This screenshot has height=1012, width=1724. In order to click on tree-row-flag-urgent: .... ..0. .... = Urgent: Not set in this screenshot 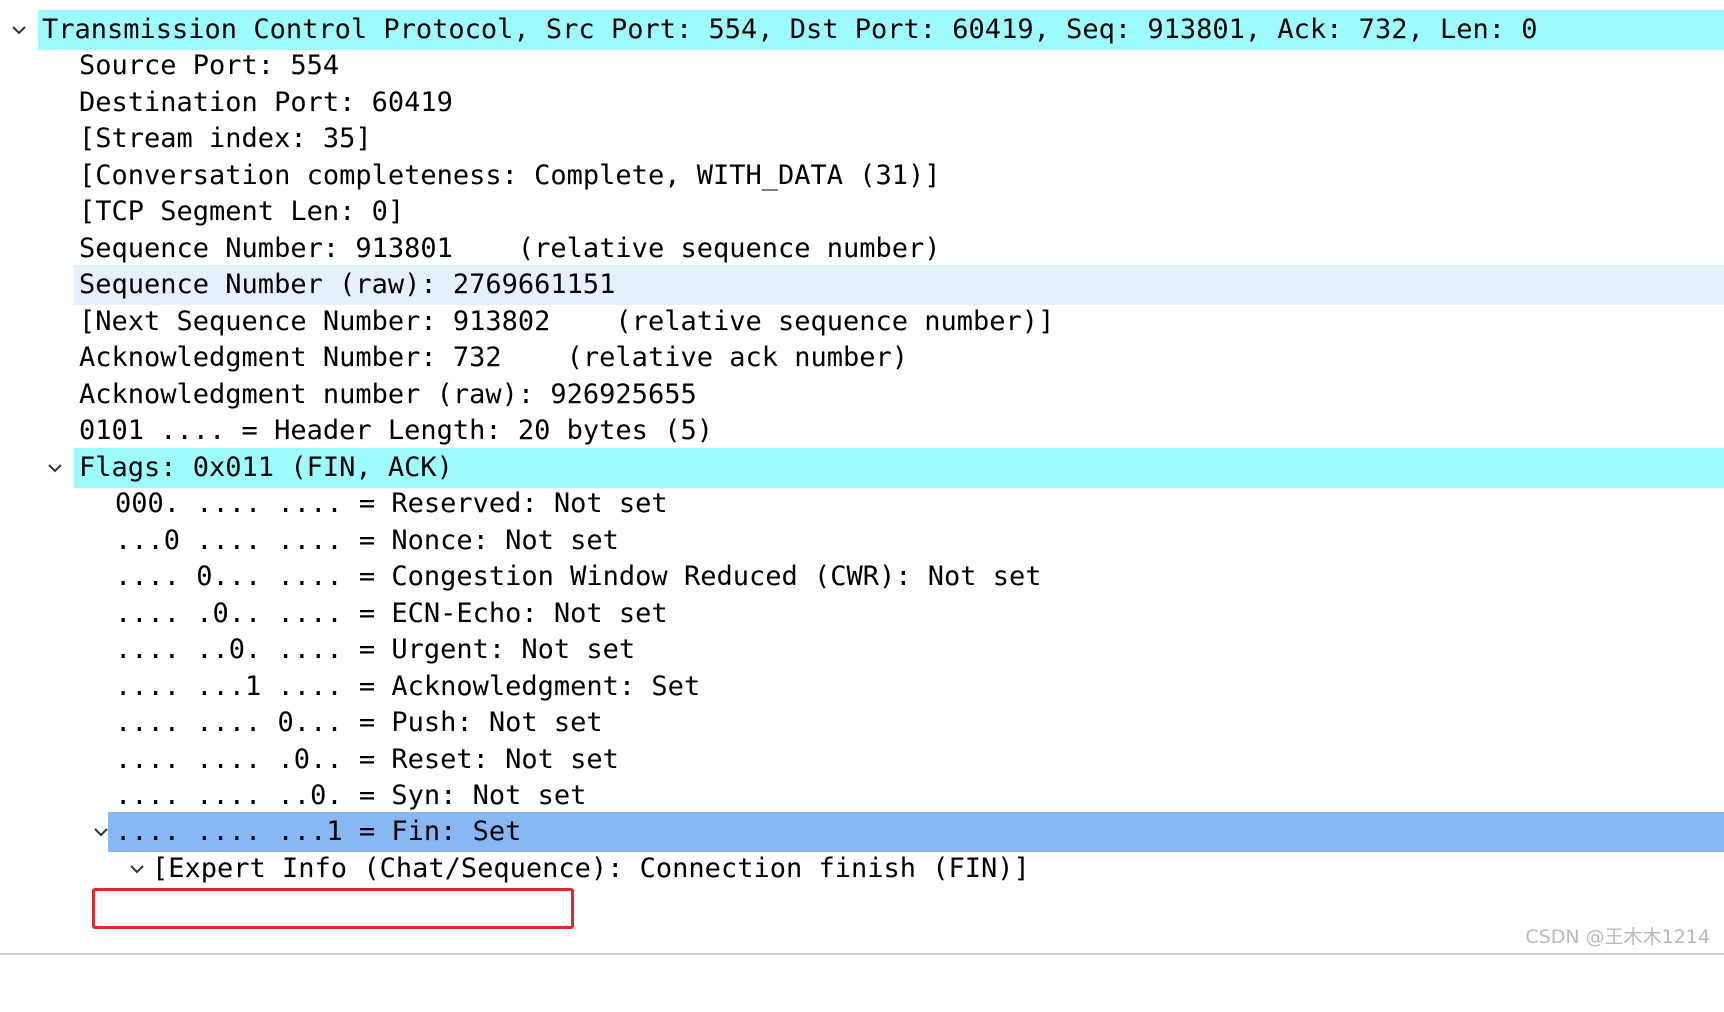, I will do `click(862, 650)`.